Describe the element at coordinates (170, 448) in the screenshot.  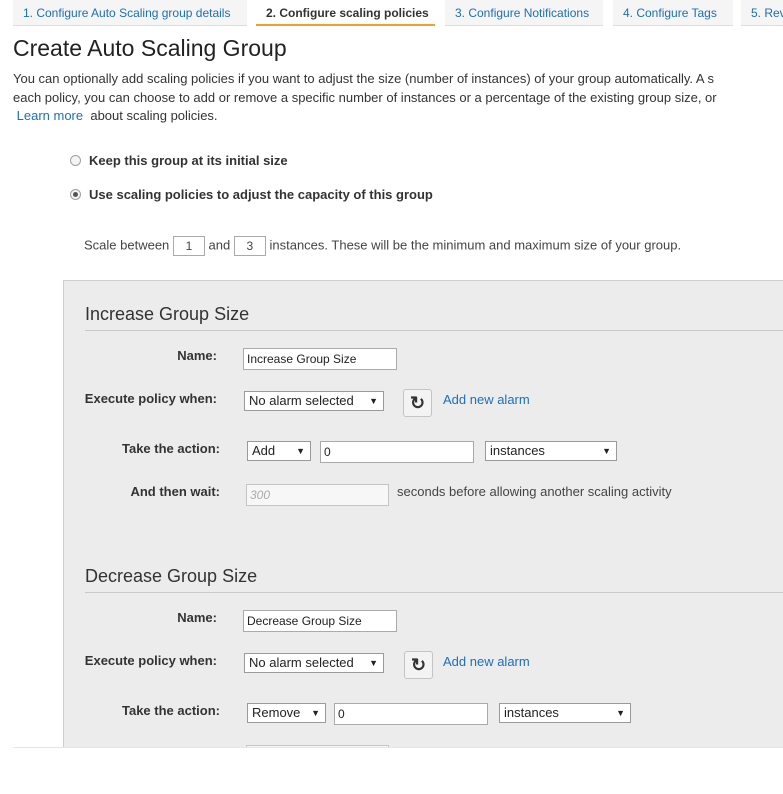
I see `increase-action-label: Take the action:` at that location.